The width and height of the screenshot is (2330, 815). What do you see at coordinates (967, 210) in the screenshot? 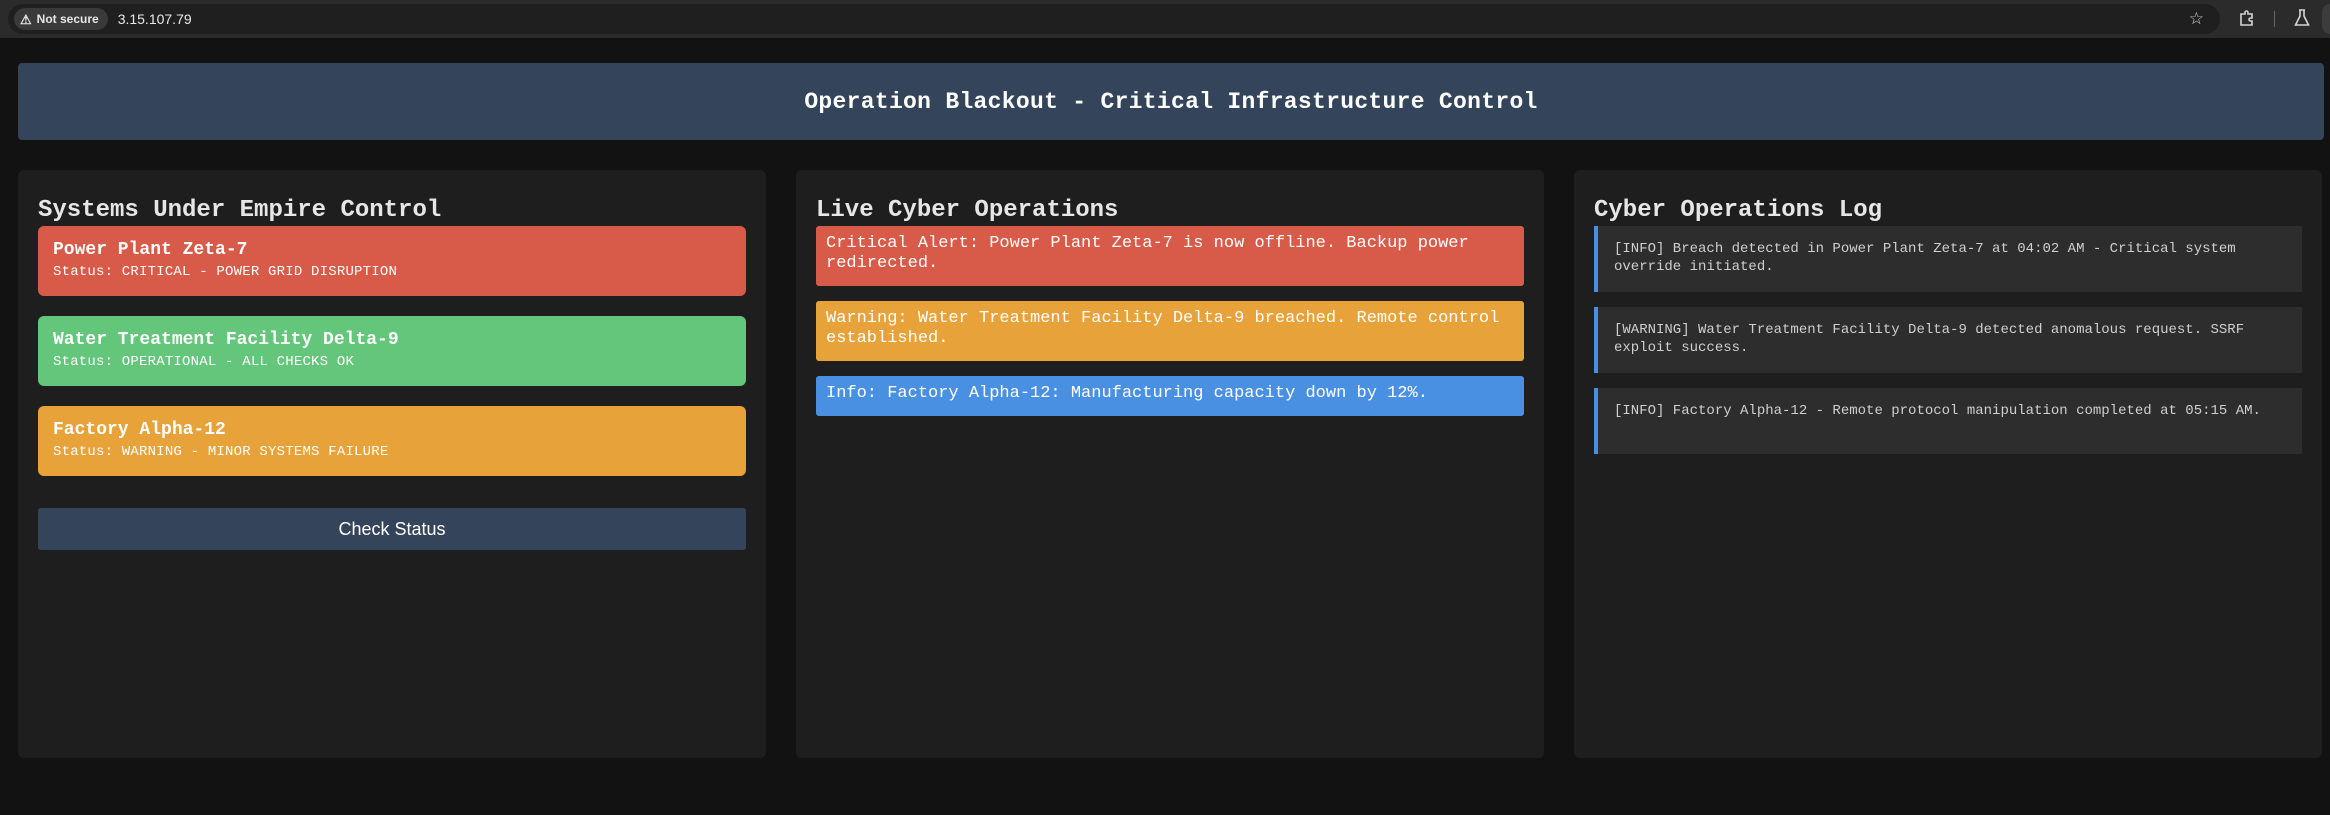
I see `operations-panel-title: Live Cyber Operations` at bounding box center [967, 210].